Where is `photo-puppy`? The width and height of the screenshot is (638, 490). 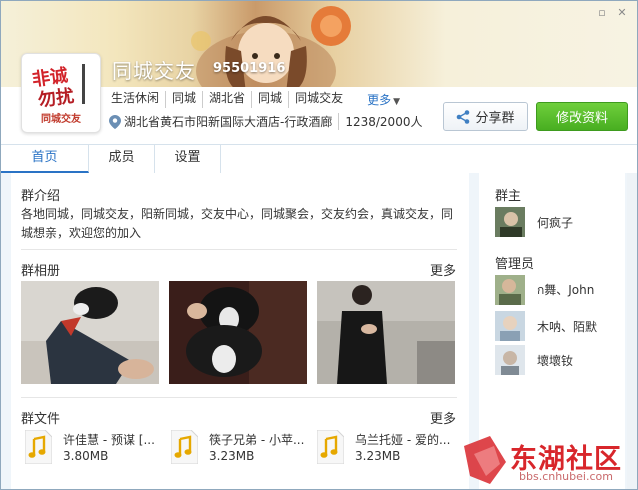 photo-puppy is located at coordinates (238, 332).